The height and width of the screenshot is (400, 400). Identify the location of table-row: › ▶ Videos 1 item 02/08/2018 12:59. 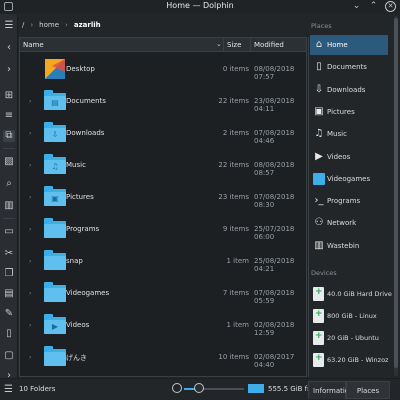
(163, 325).